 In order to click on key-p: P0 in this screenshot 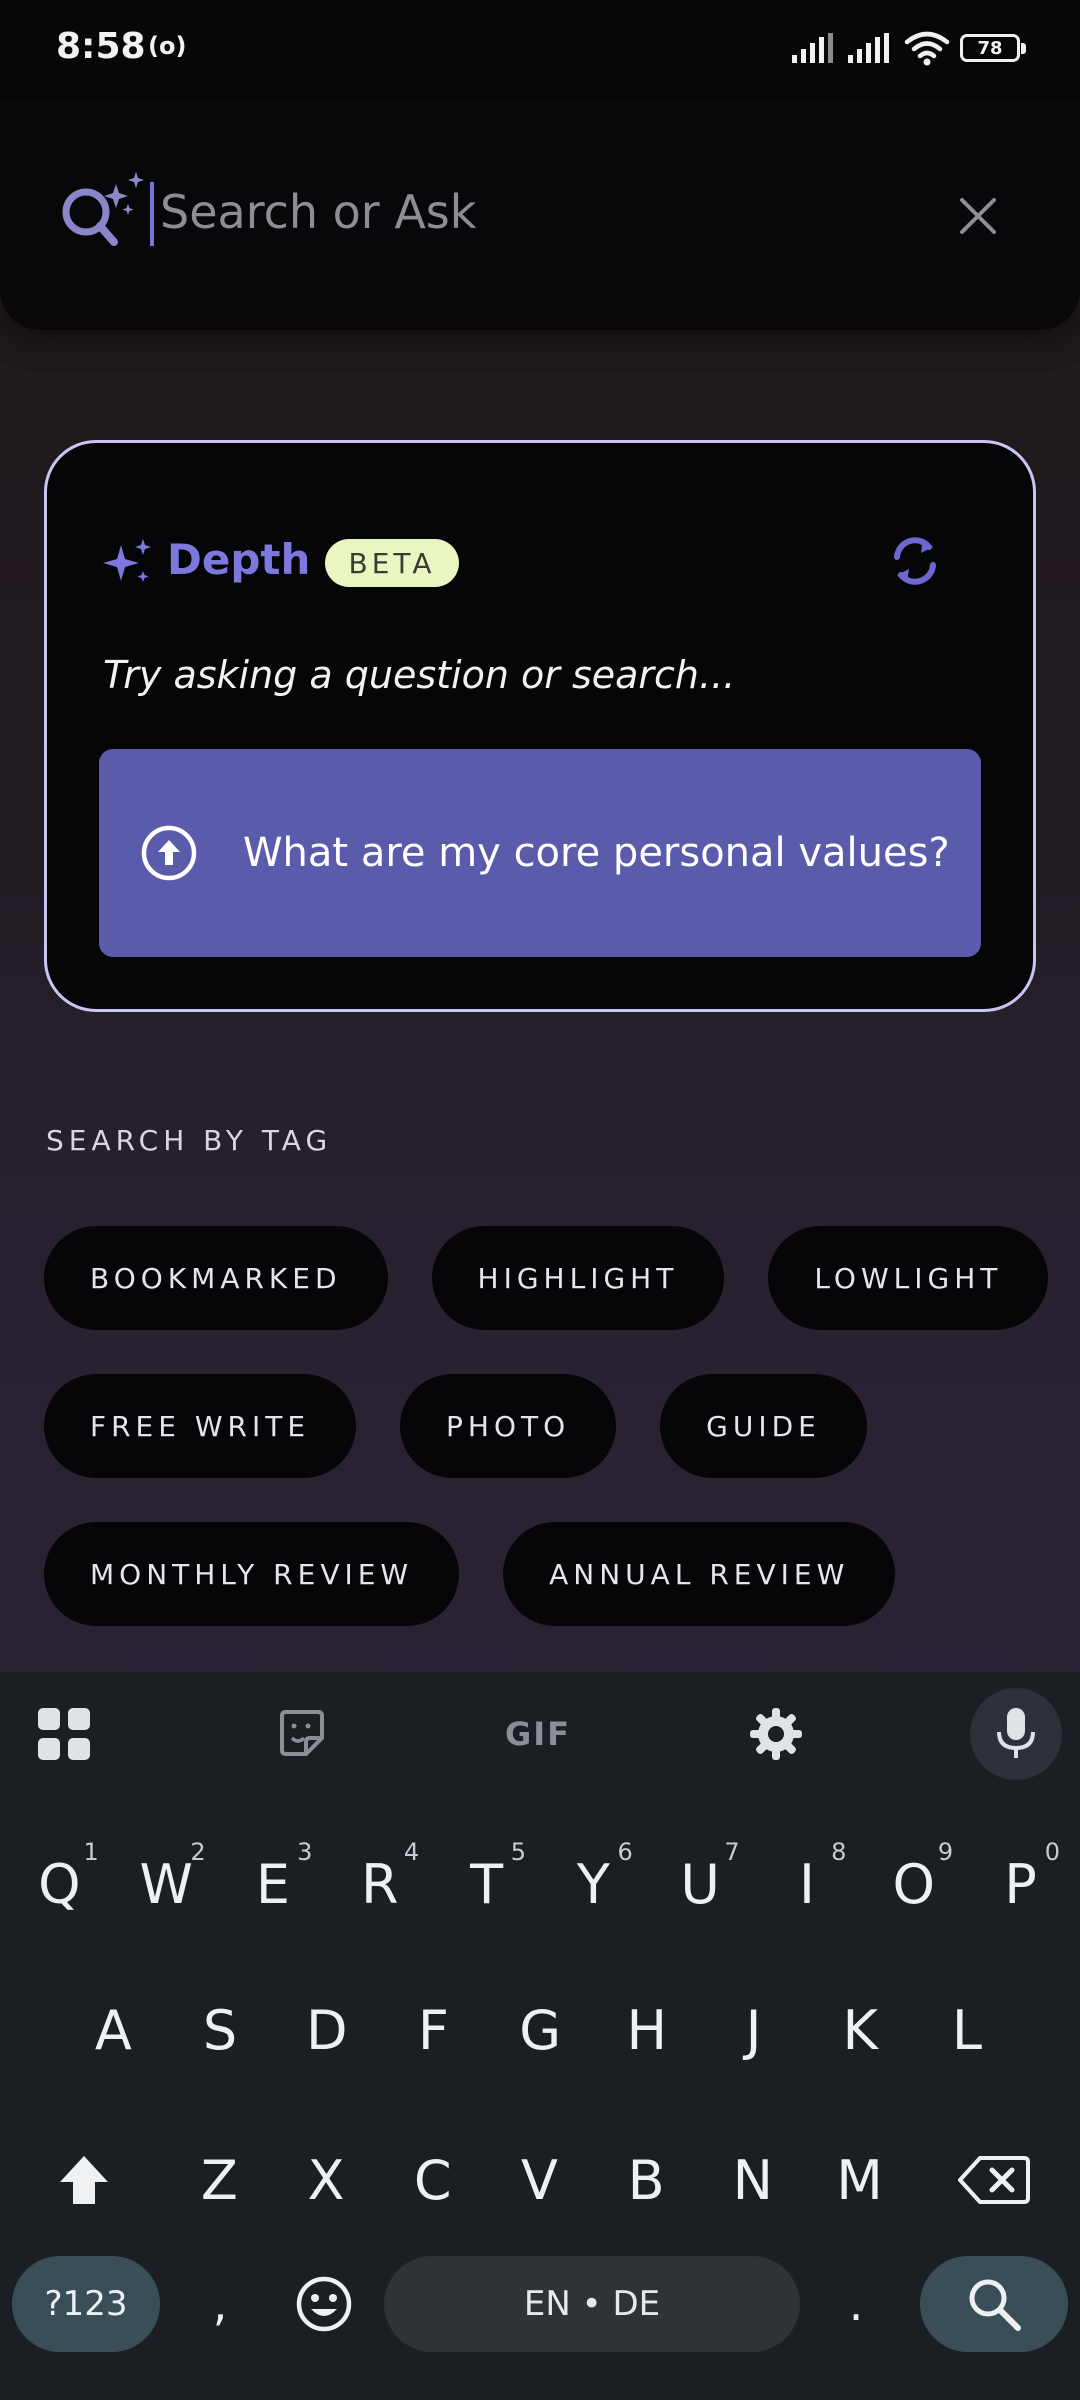, I will do `click(1020, 1884)`.